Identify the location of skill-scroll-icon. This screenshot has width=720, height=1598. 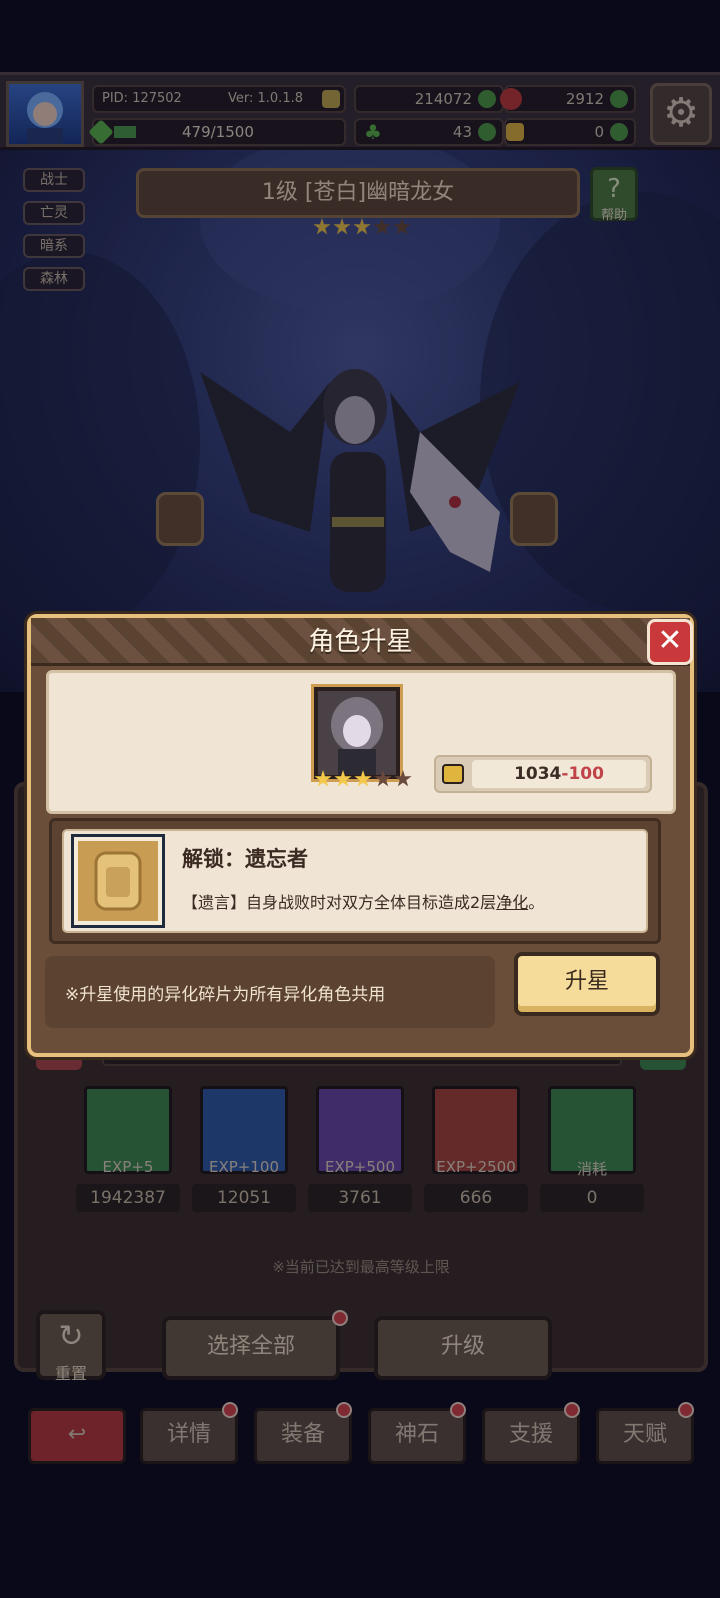
(118, 881).